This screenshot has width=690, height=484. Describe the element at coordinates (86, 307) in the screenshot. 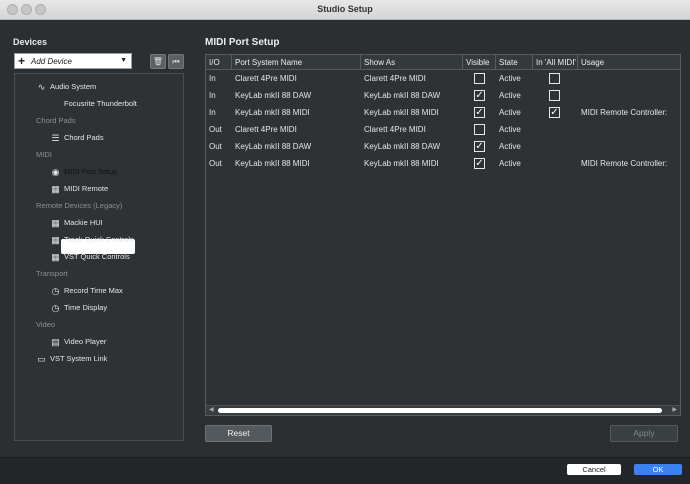

I see `tree-item-label: Time Display` at that location.